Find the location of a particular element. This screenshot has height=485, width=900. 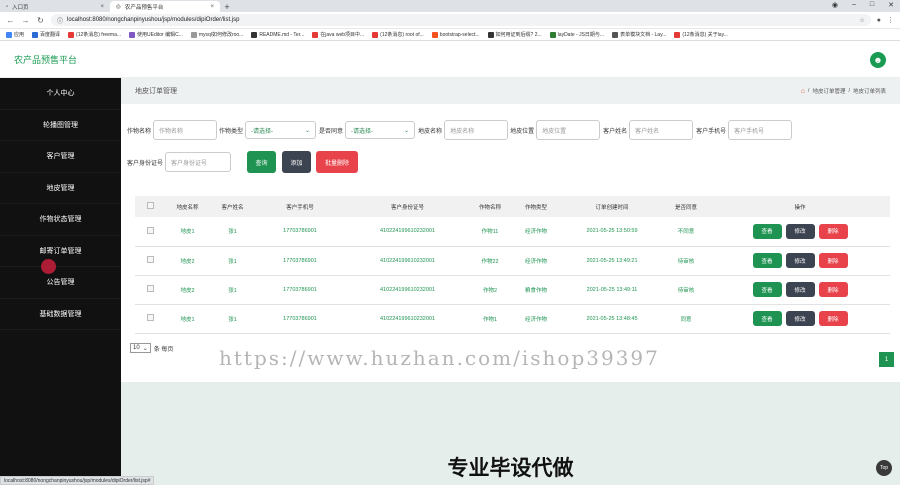

page-size-select: 10 ⌄ is located at coordinates (140, 348).